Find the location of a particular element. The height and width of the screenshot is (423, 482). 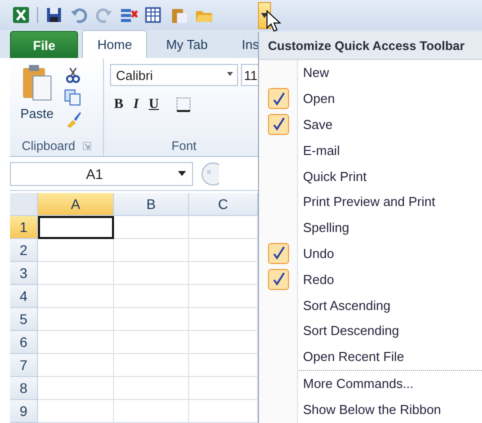

row-header: 6 is located at coordinates (24, 342).